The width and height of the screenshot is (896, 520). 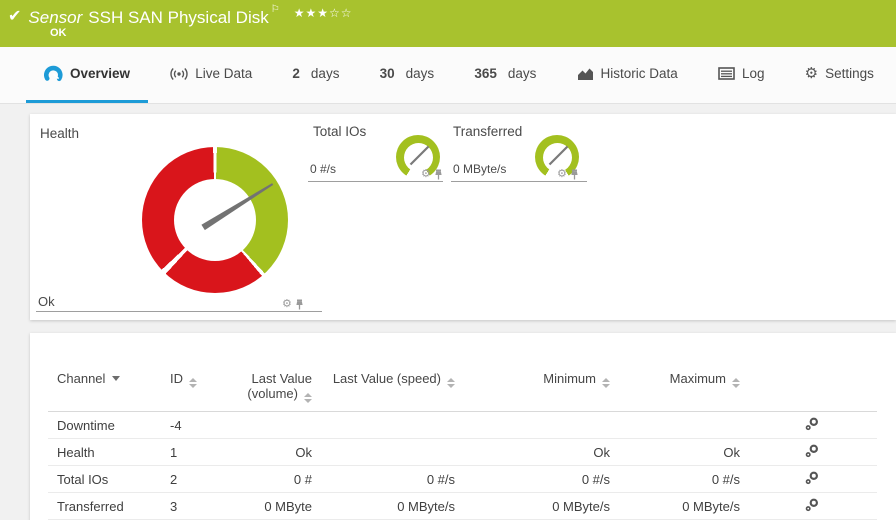 What do you see at coordinates (15, 16) in the screenshot?
I see `status-check-icon: ✔` at bounding box center [15, 16].